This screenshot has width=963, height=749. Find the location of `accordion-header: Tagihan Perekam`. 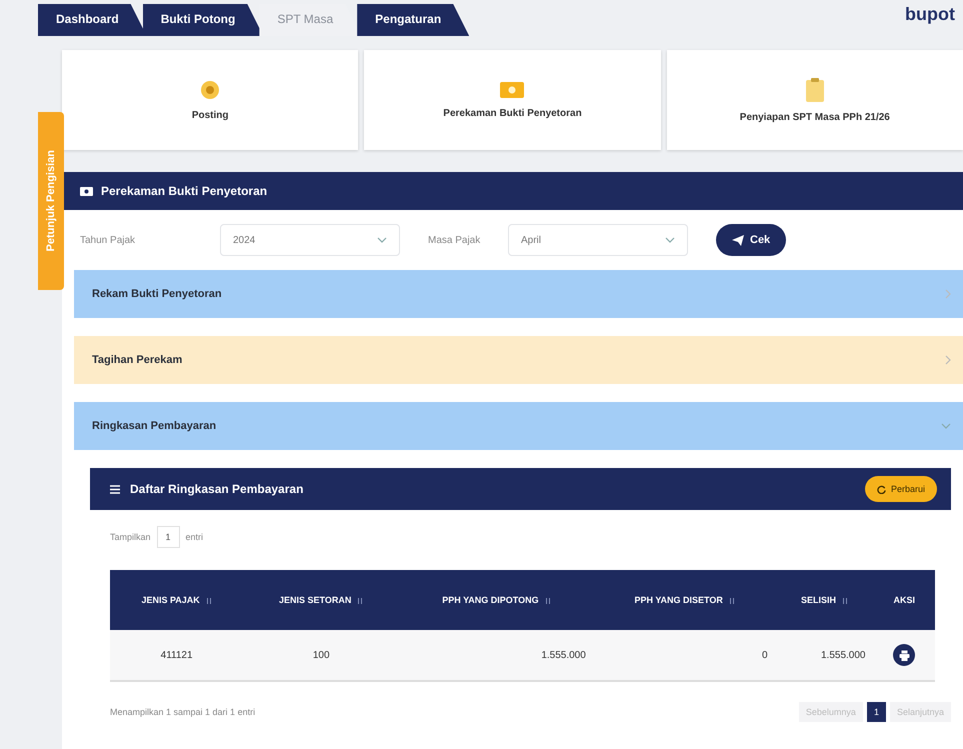

accordion-header: Tagihan Perekam is located at coordinates (518, 360).